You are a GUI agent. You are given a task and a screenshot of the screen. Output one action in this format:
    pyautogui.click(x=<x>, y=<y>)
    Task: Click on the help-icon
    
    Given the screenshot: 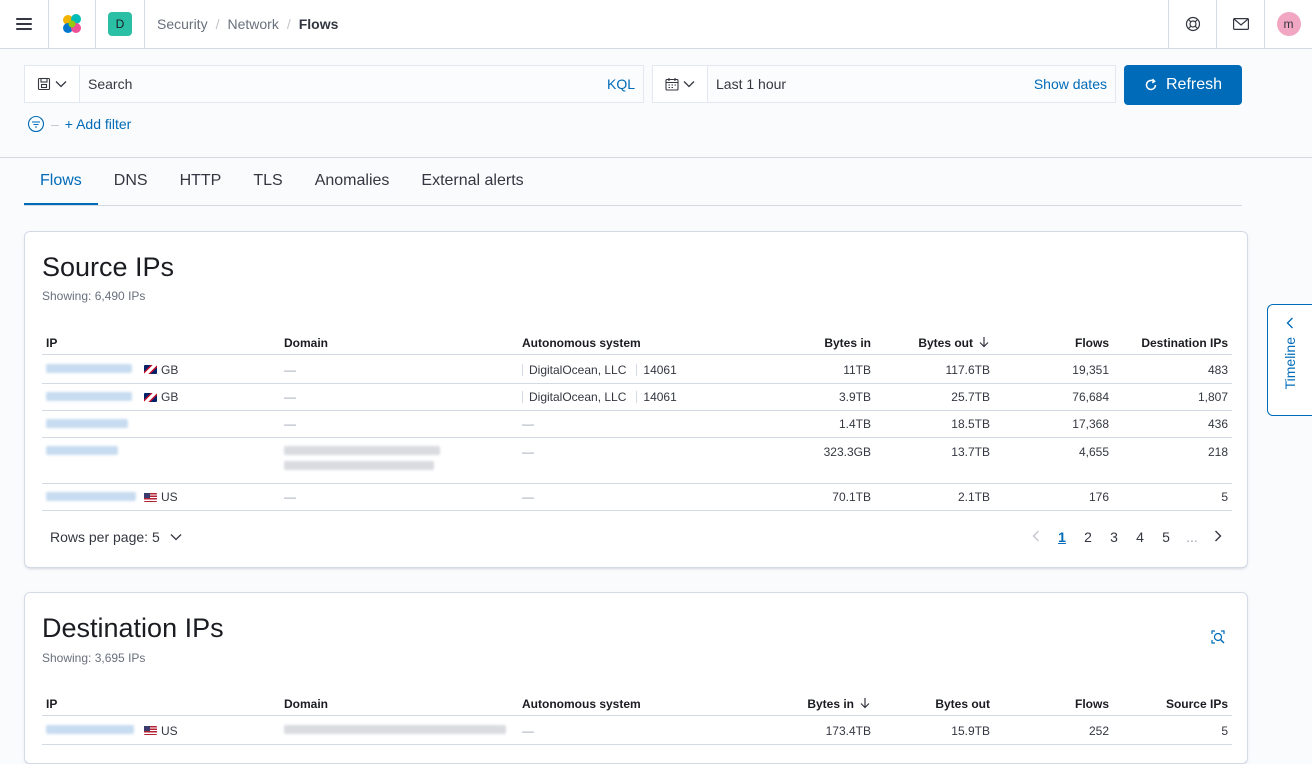 What is the action you would take?
    pyautogui.click(x=1192, y=24)
    